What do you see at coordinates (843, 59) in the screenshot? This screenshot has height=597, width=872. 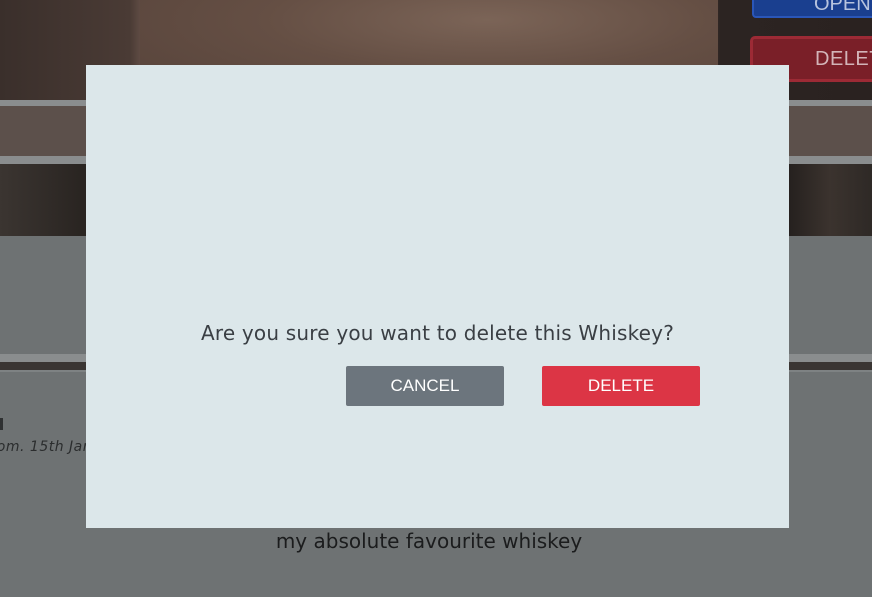 I see `background-delete-button-label: DELETE` at bounding box center [843, 59].